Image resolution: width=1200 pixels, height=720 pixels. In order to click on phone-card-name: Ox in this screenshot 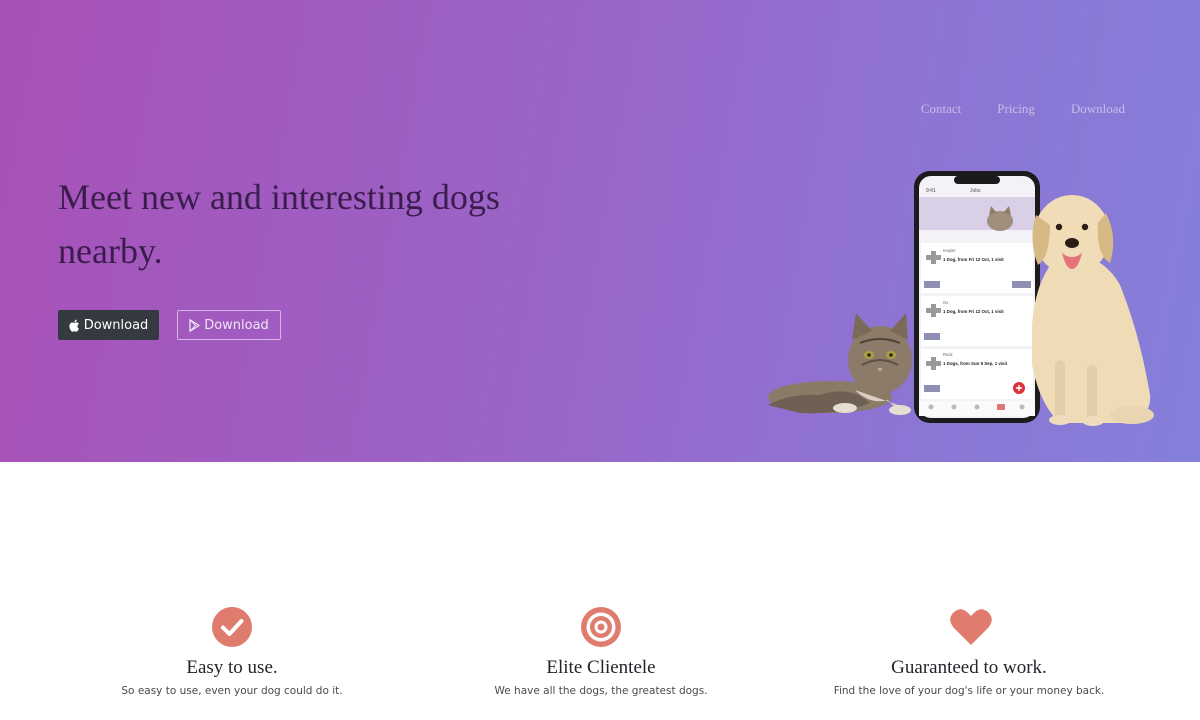, I will do `click(946, 302)`.